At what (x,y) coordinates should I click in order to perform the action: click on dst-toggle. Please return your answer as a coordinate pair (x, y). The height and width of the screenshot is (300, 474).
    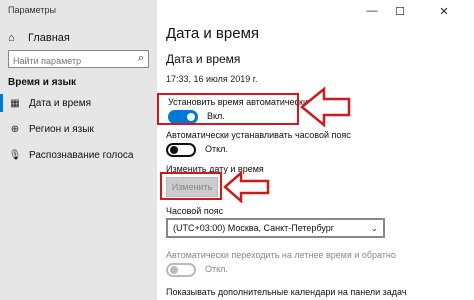
    Looking at the image, I should click on (181, 270).